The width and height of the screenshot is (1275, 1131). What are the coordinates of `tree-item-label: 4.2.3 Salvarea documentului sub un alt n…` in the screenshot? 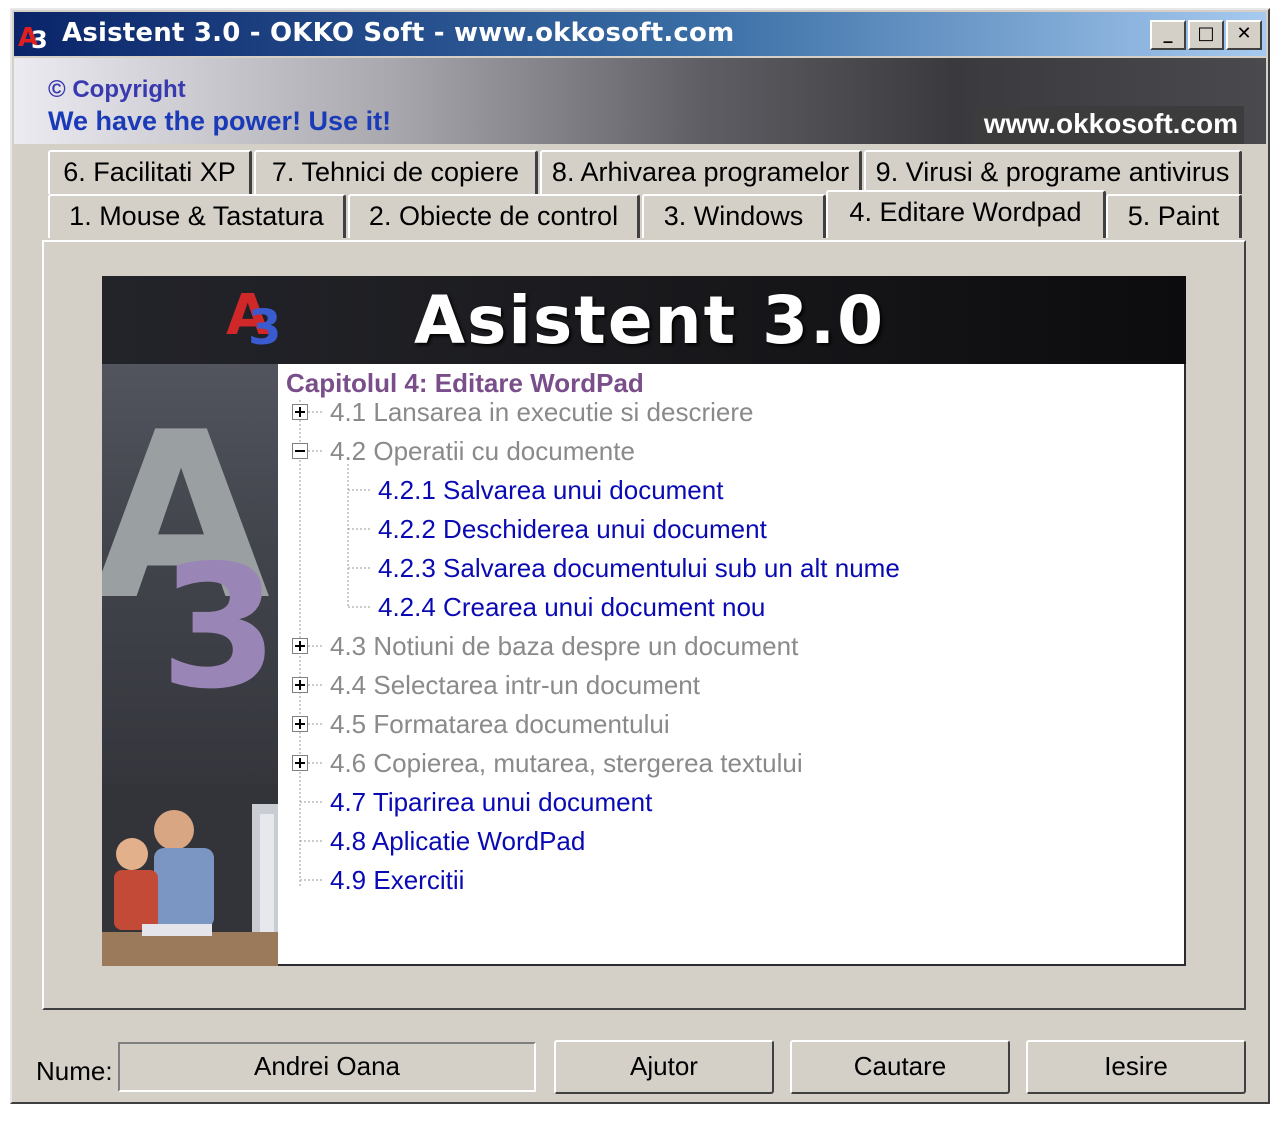 It's located at (639, 568).